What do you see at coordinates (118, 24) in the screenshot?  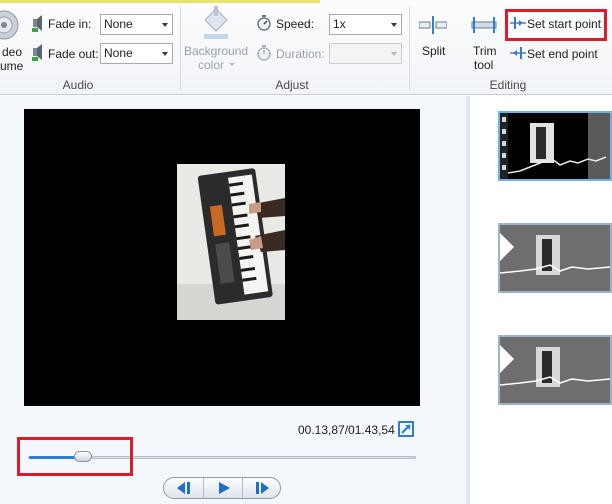 I see `fade-in-value: None` at bounding box center [118, 24].